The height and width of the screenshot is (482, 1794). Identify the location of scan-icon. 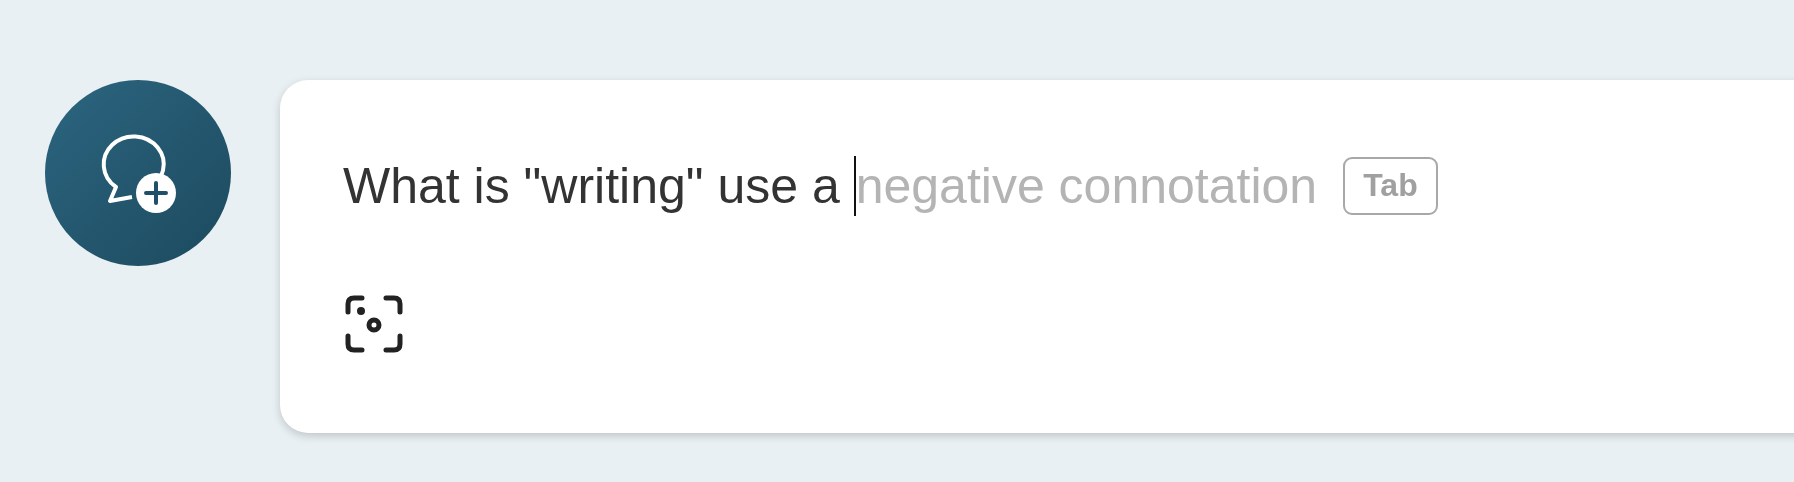
(374, 324).